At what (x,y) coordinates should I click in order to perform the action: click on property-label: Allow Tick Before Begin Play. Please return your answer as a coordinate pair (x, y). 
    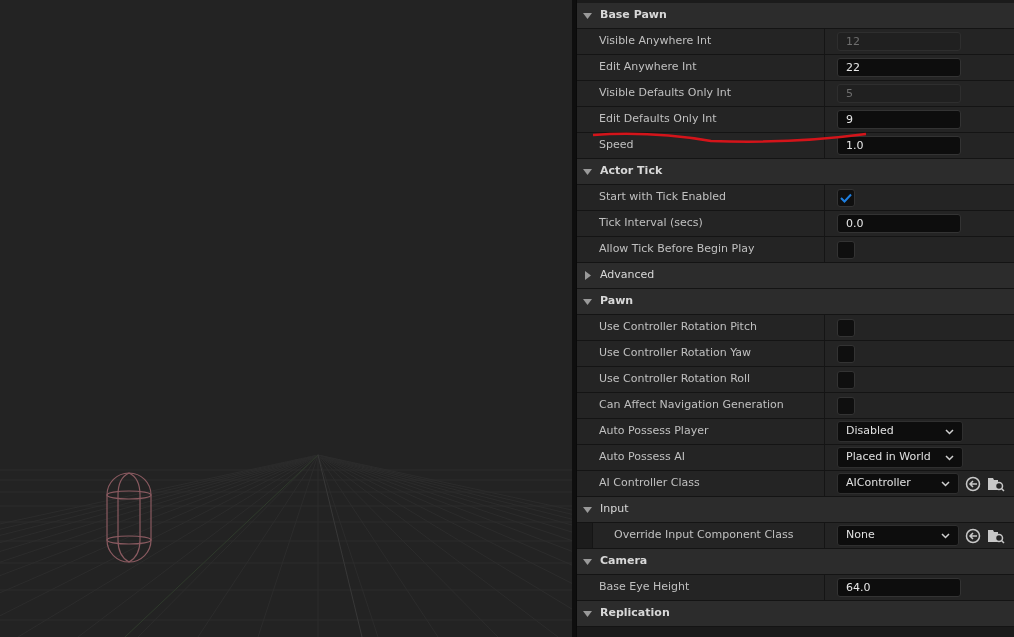
    Looking at the image, I should click on (677, 249).